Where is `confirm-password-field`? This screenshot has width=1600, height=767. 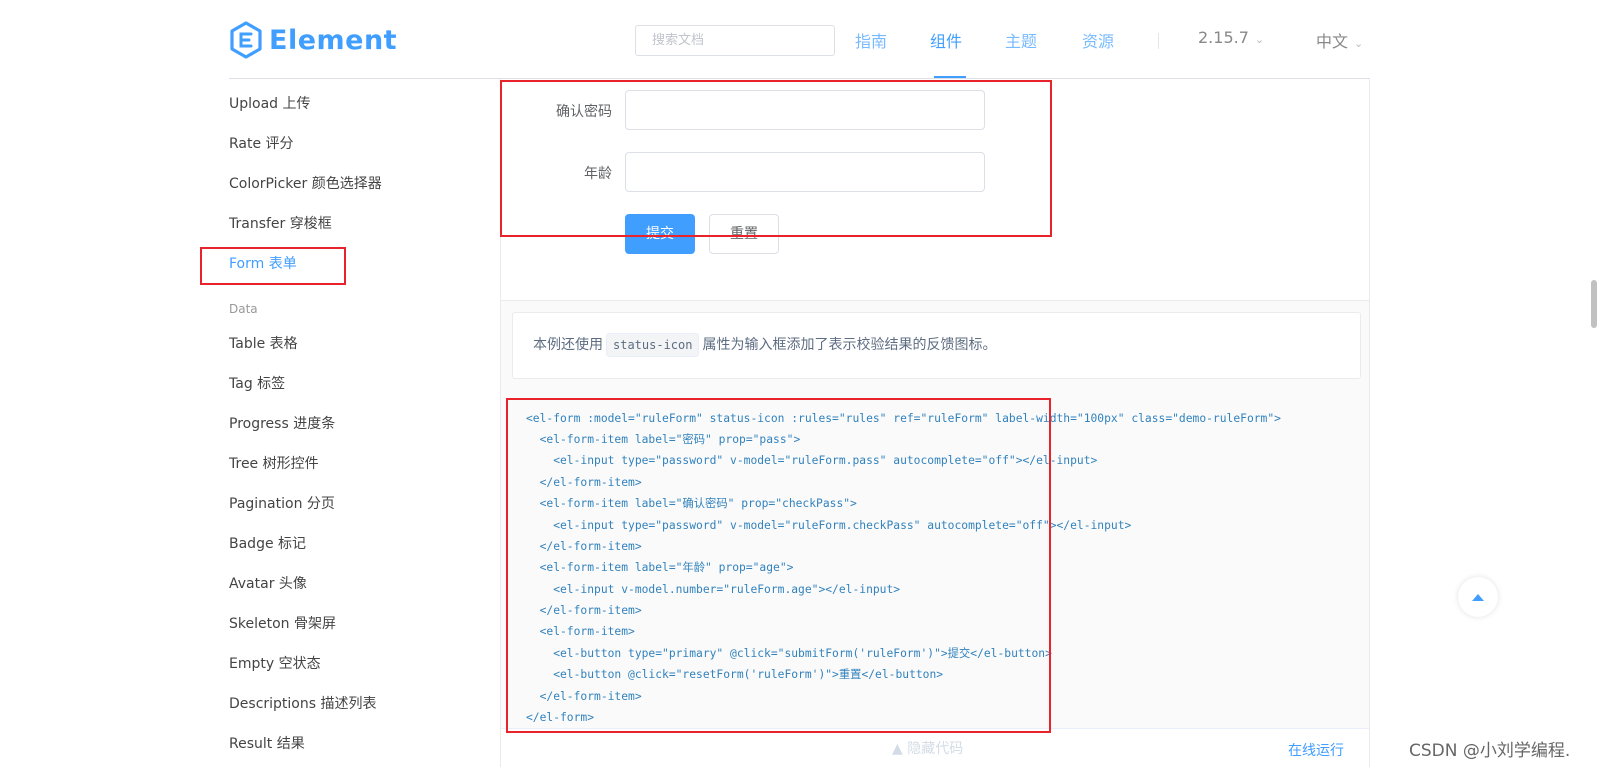
confirm-password-field is located at coordinates (805, 110).